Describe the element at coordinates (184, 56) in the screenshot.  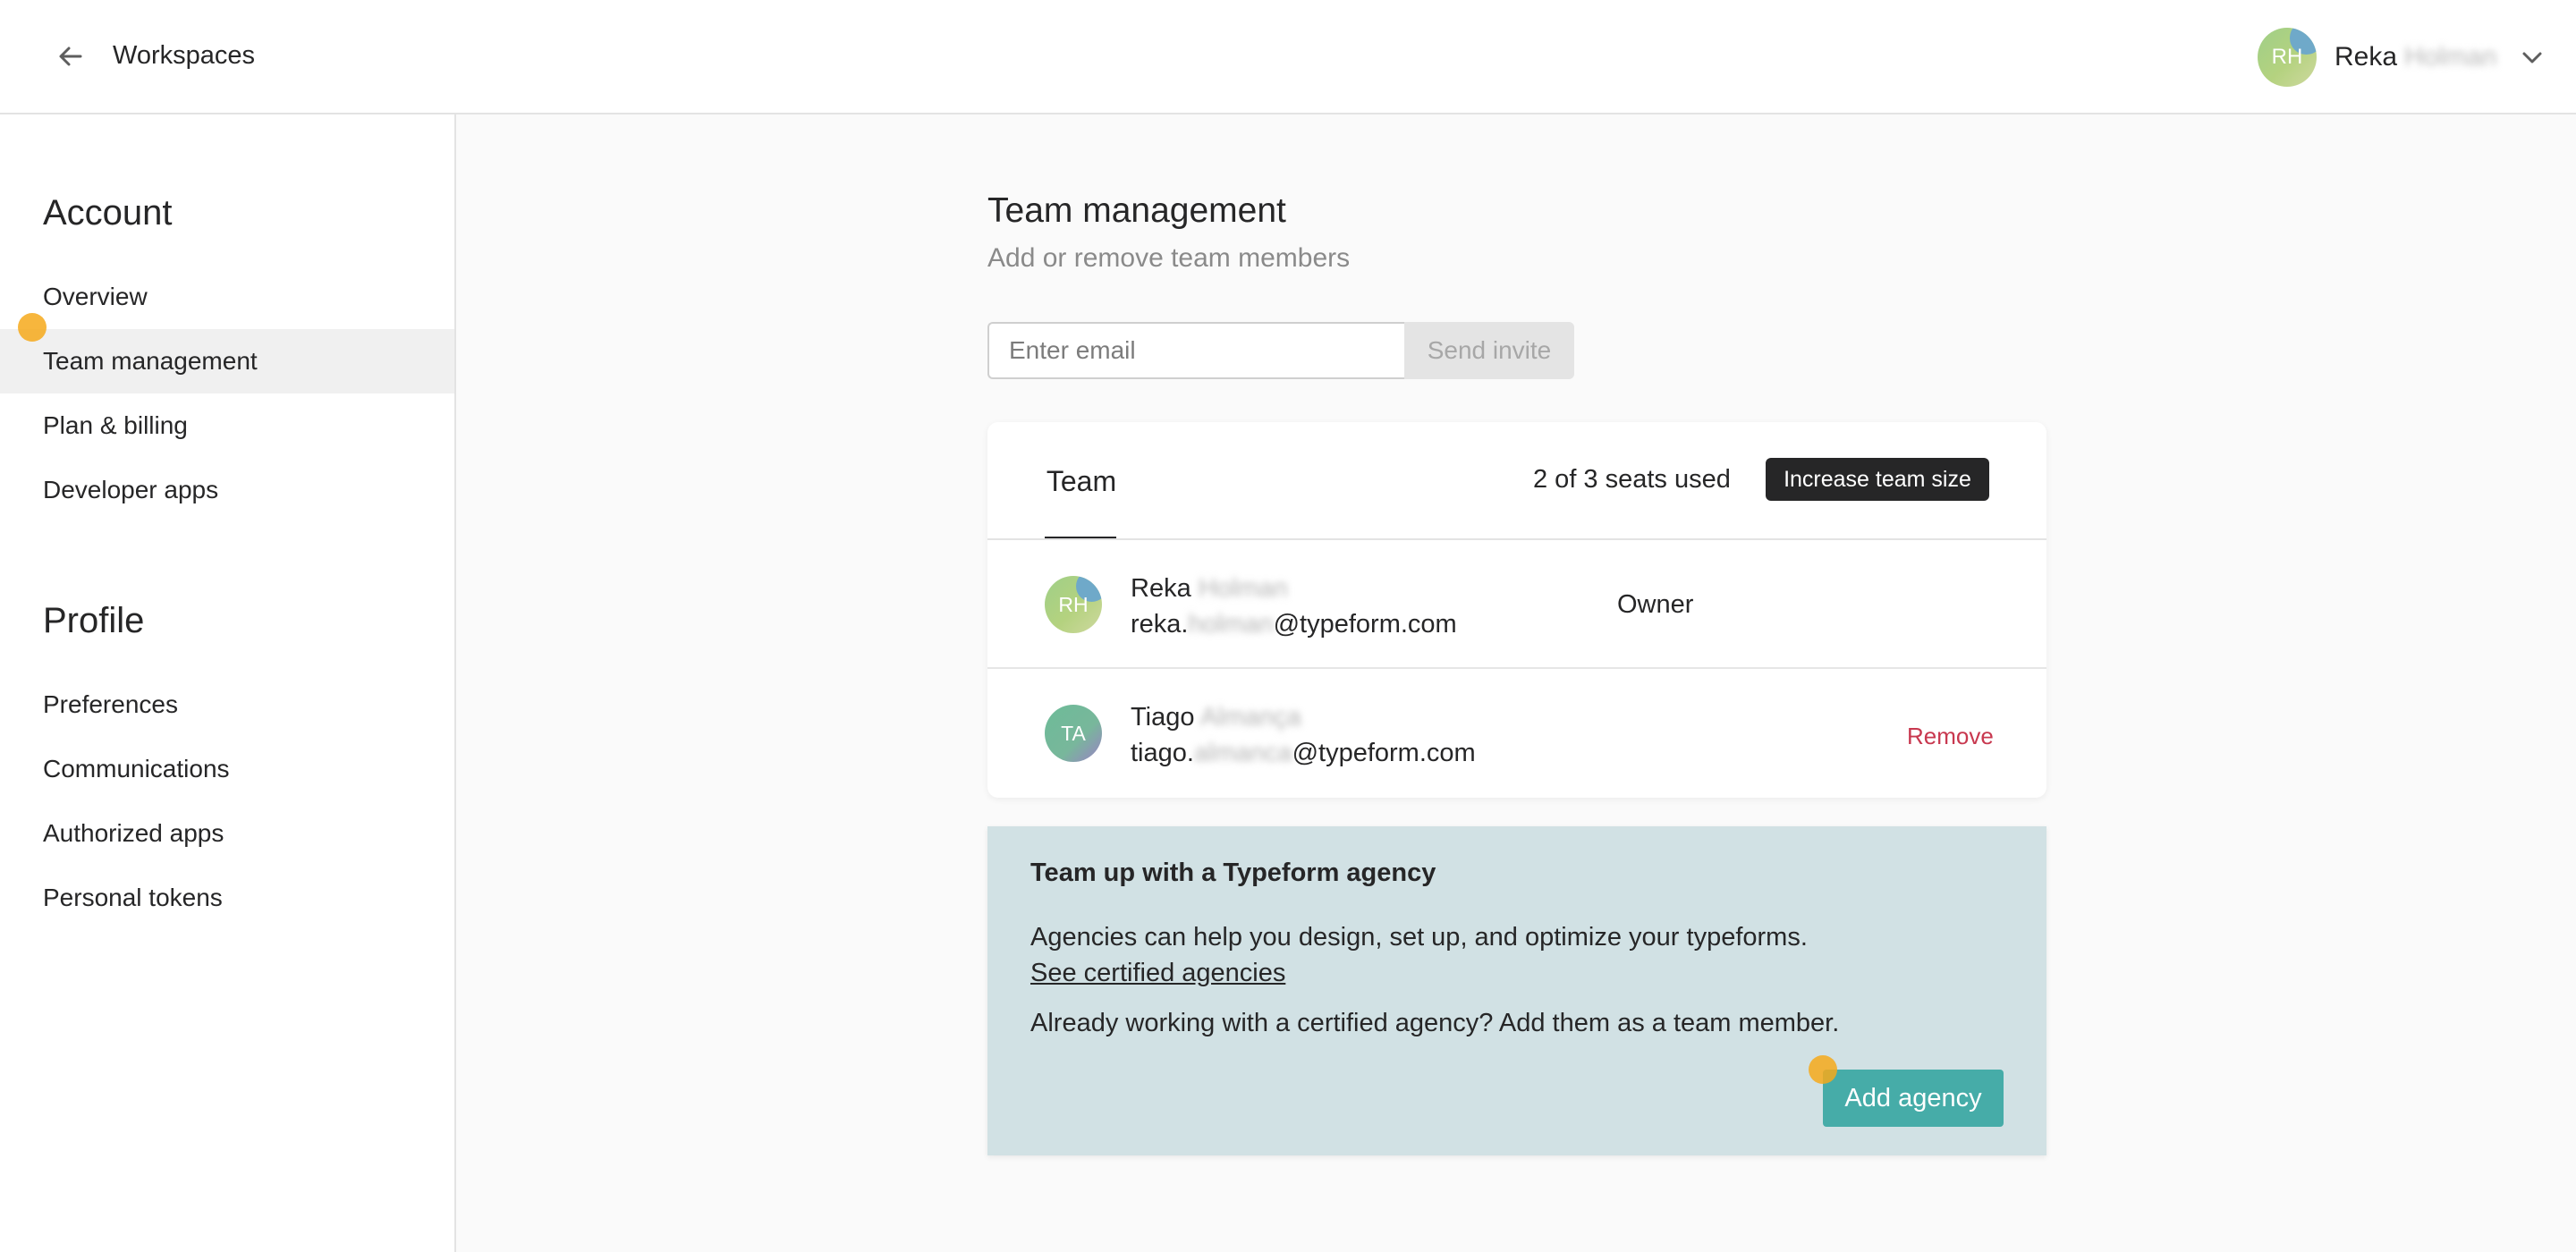
I see `workspaces-link: Workspaces` at that location.